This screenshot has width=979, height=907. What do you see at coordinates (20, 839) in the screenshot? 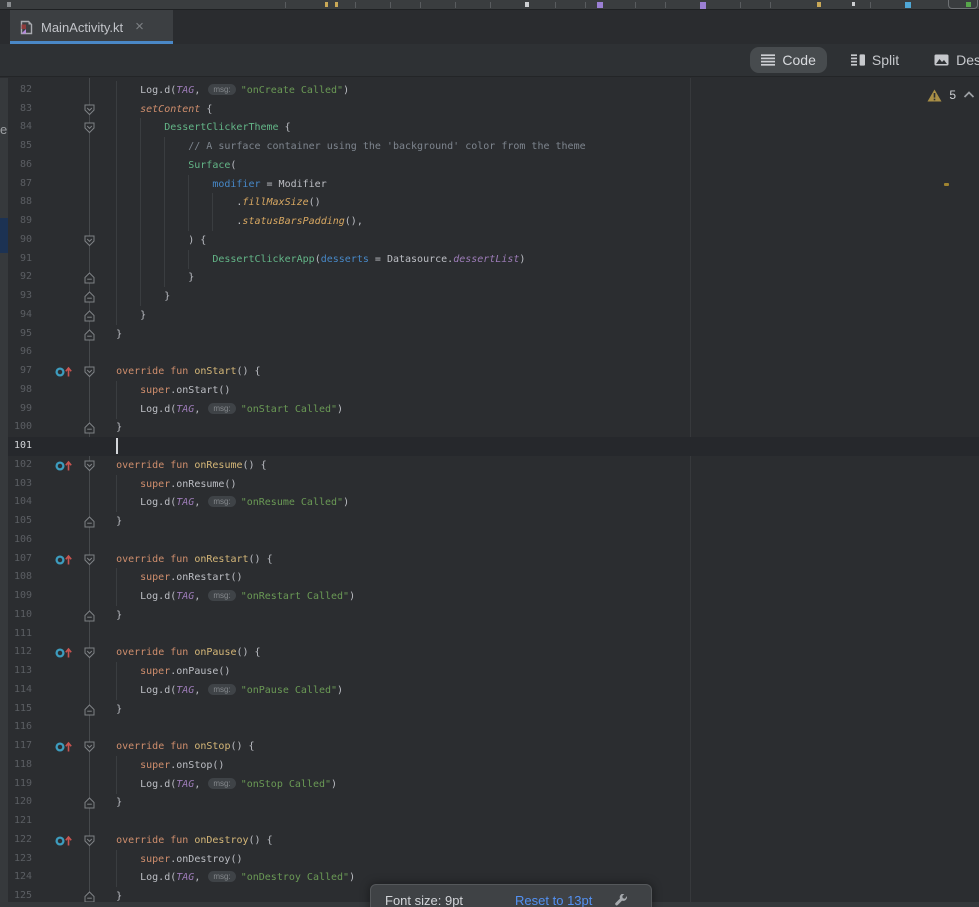
I see `line-number: 122` at bounding box center [20, 839].